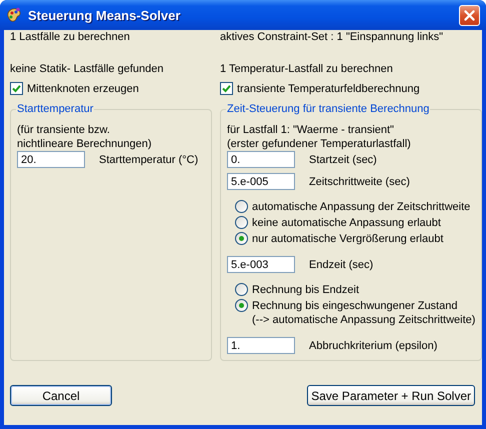 The width and height of the screenshot is (486, 429). What do you see at coordinates (70, 37) in the screenshot?
I see `info-text: 1 Lastfälle zu berechnen` at bounding box center [70, 37].